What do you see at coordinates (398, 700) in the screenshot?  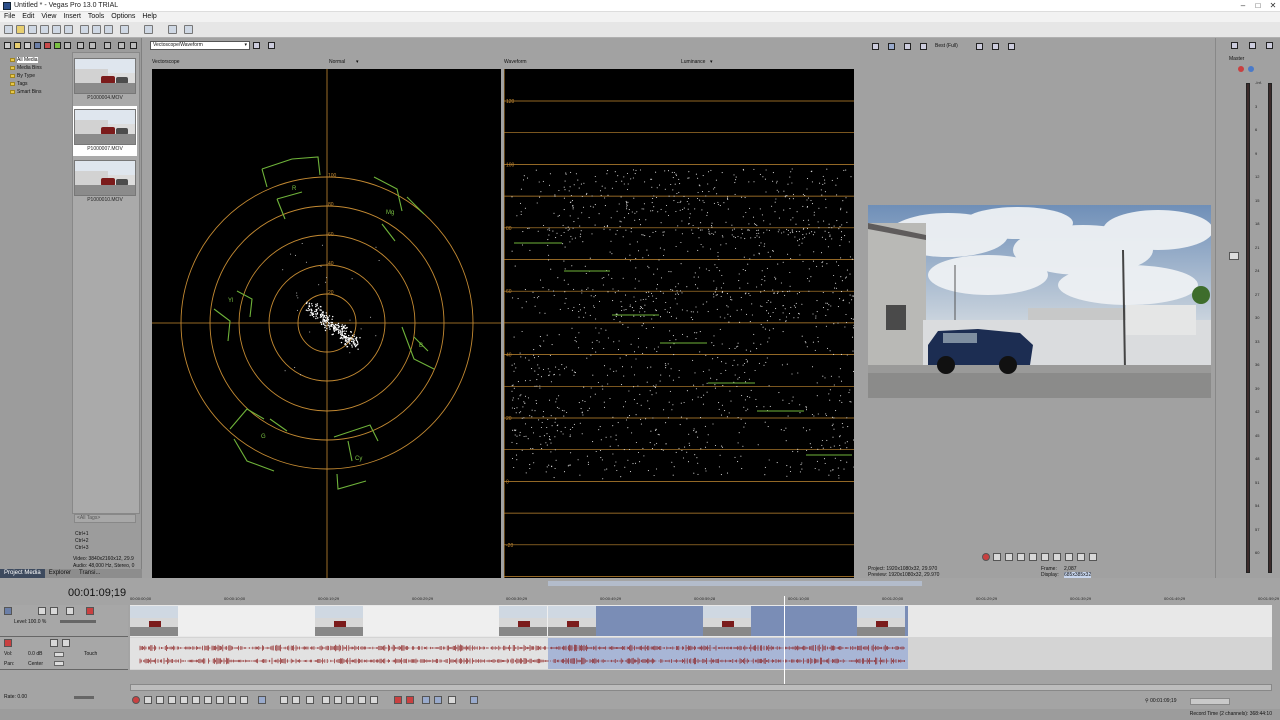 I see `marker-icon` at bounding box center [398, 700].